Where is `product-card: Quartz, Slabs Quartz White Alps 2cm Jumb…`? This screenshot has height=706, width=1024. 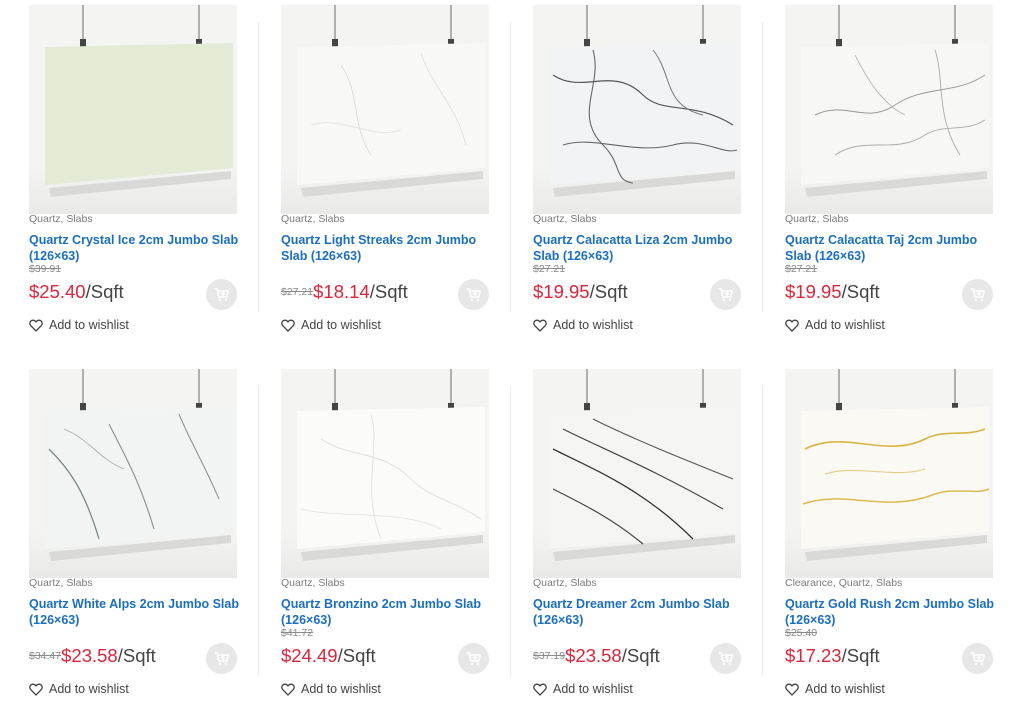 product-card: Quartz, Slabs Quartz White Alps 2cm Jumb… is located at coordinates (144, 534).